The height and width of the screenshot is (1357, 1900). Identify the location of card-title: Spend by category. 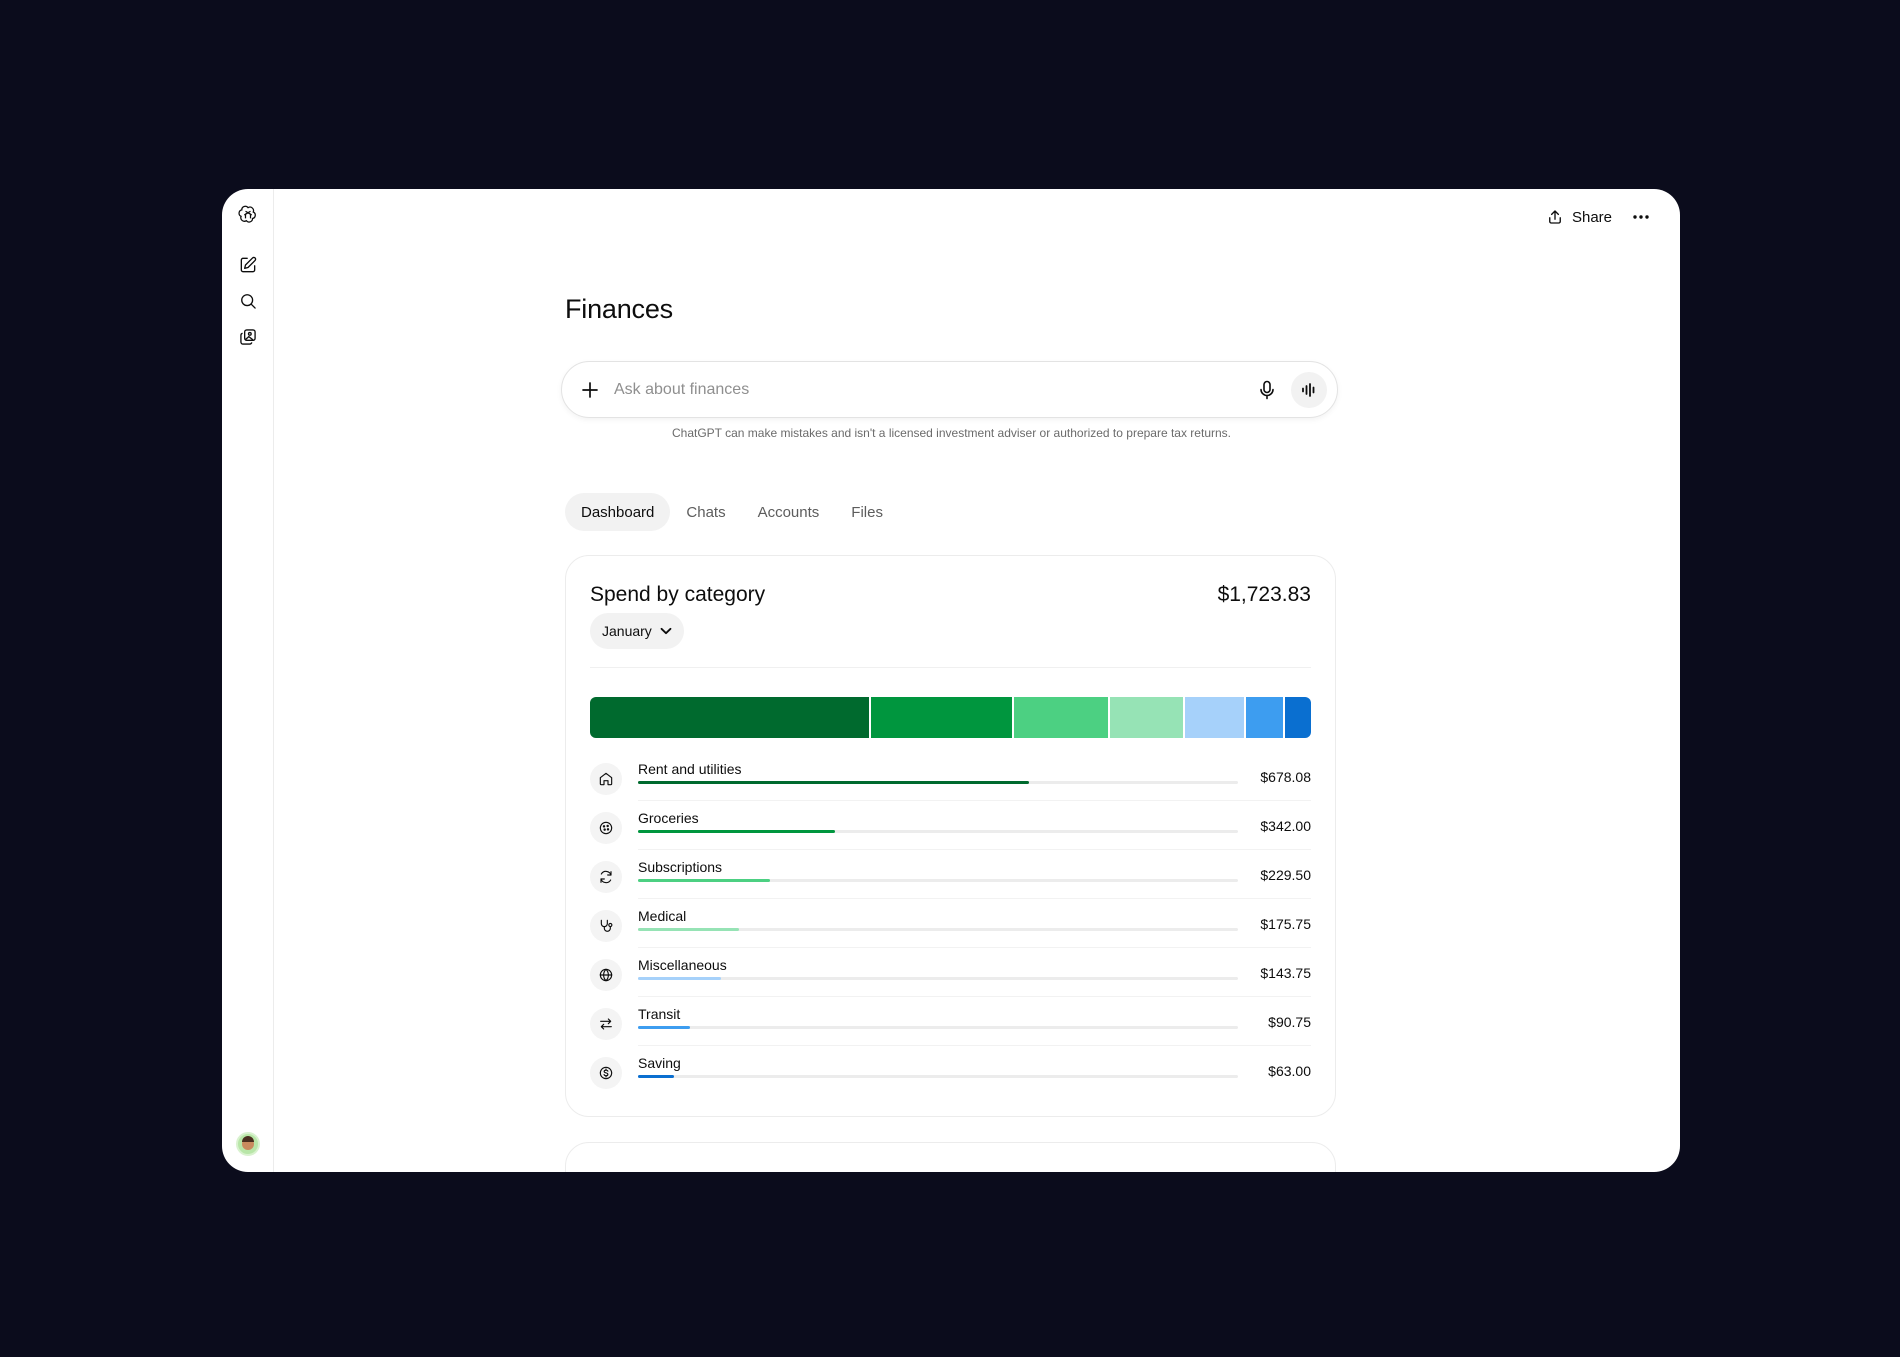
(678, 594).